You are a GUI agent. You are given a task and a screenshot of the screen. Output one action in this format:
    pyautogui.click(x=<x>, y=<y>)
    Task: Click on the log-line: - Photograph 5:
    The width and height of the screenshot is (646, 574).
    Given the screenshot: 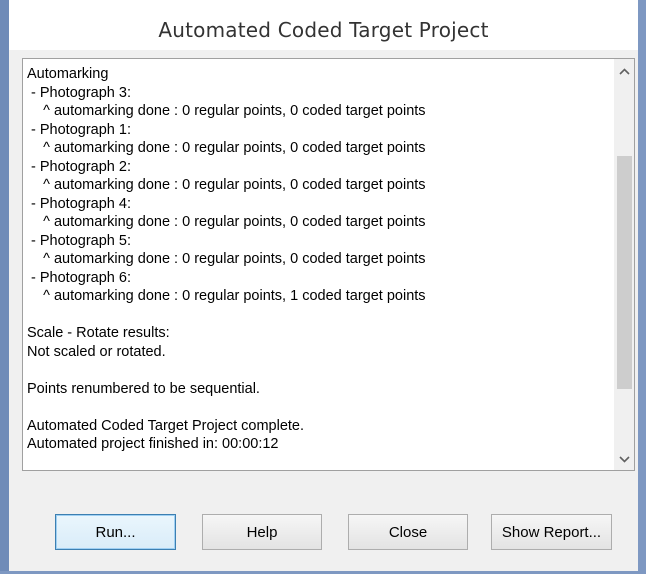 What is the action you would take?
    pyautogui.click(x=79, y=240)
    